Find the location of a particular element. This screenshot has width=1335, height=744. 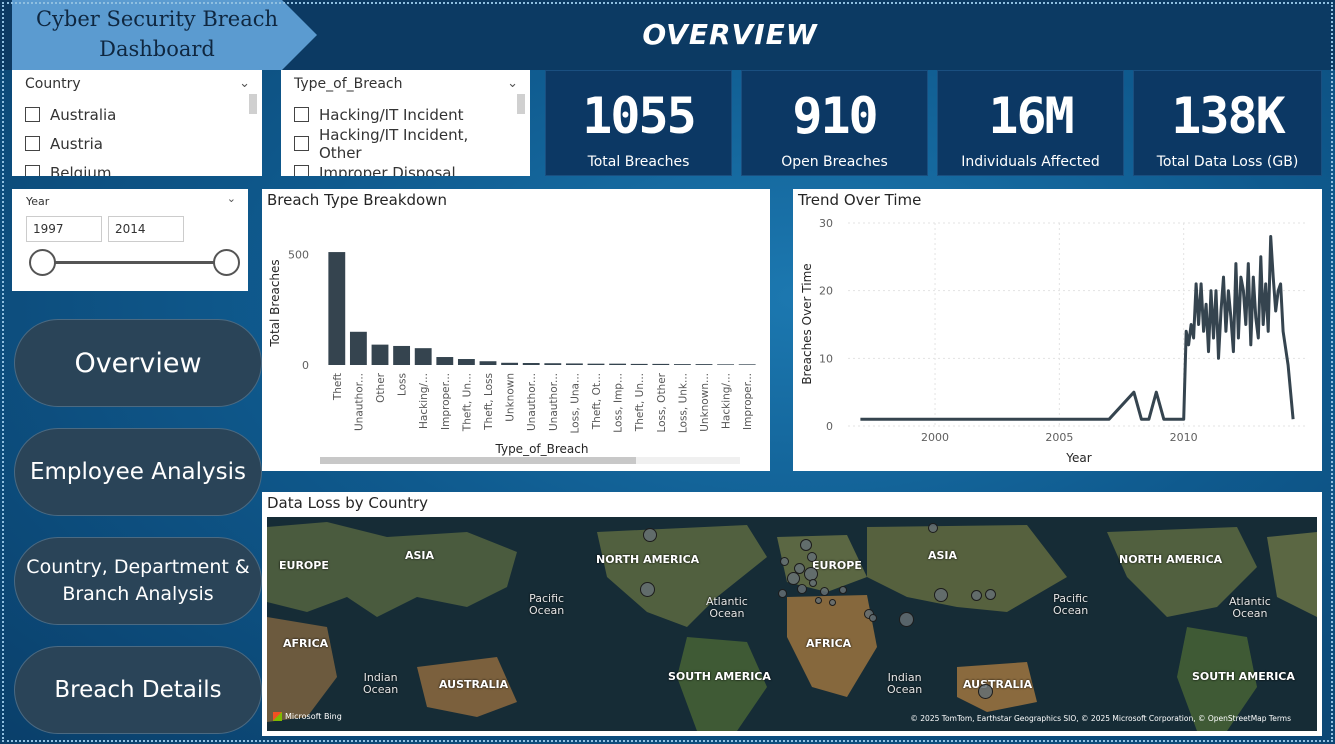

year-slicer: Year ⌄ 1997 2014 is located at coordinates (130, 240).